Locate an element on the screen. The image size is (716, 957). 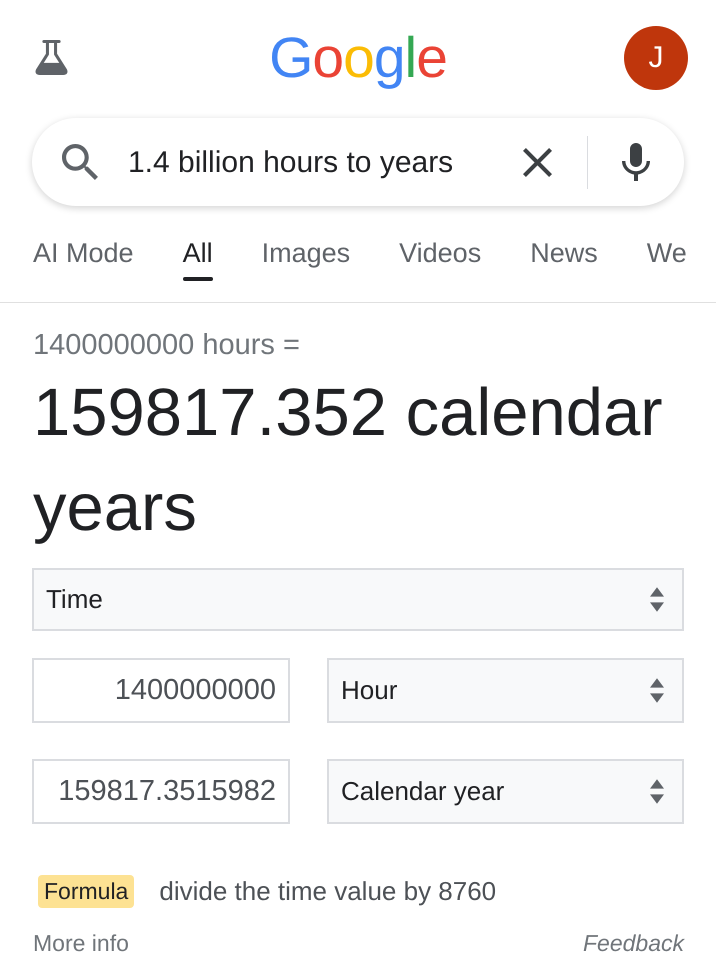
number-input: 159817.3515982 is located at coordinates (161, 791).